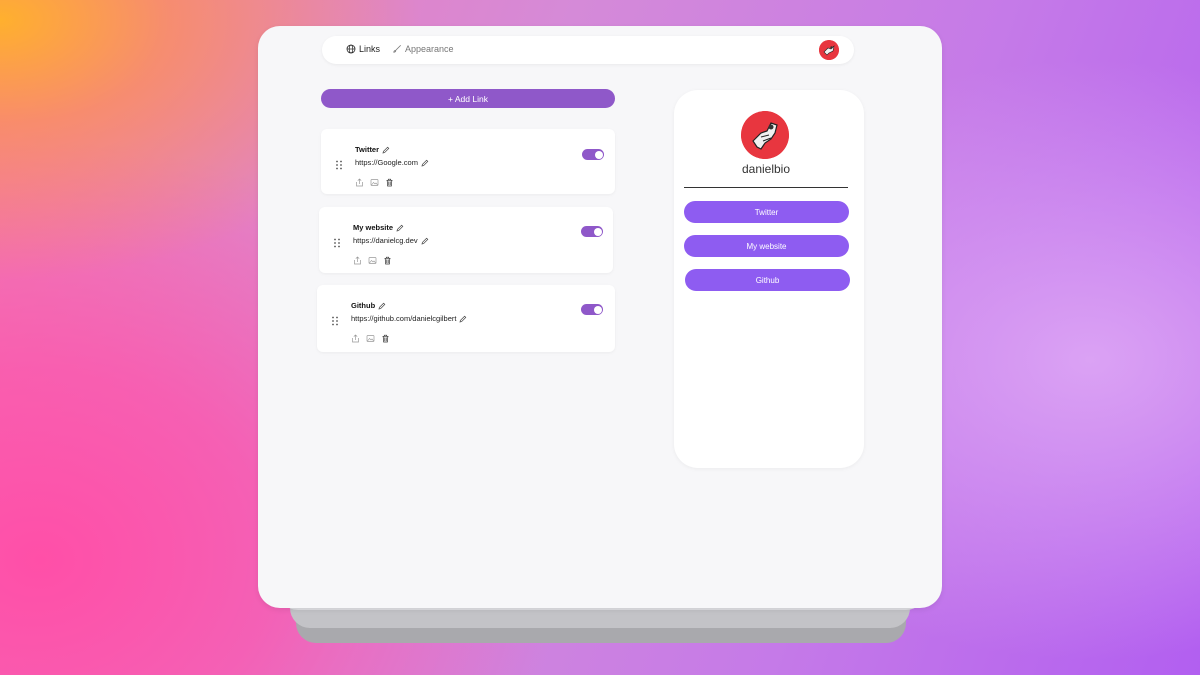  I want to click on link-title: Github, so click(368, 305).